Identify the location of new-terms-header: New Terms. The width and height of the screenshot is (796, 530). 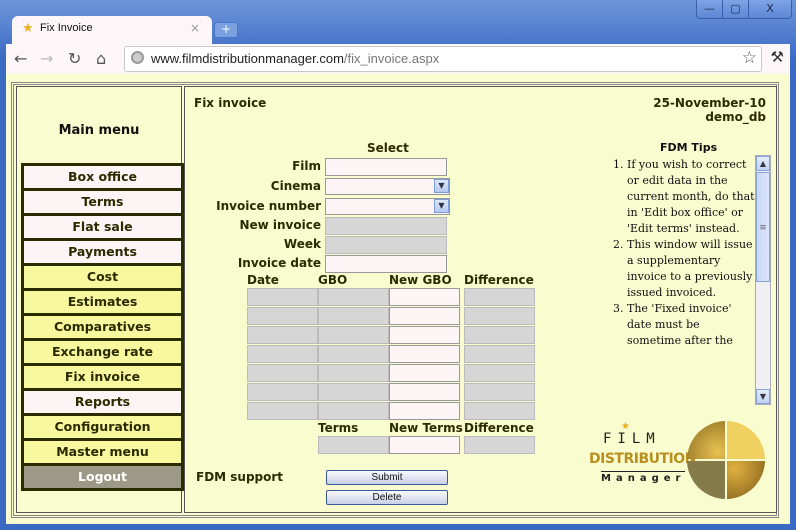
(426, 428).